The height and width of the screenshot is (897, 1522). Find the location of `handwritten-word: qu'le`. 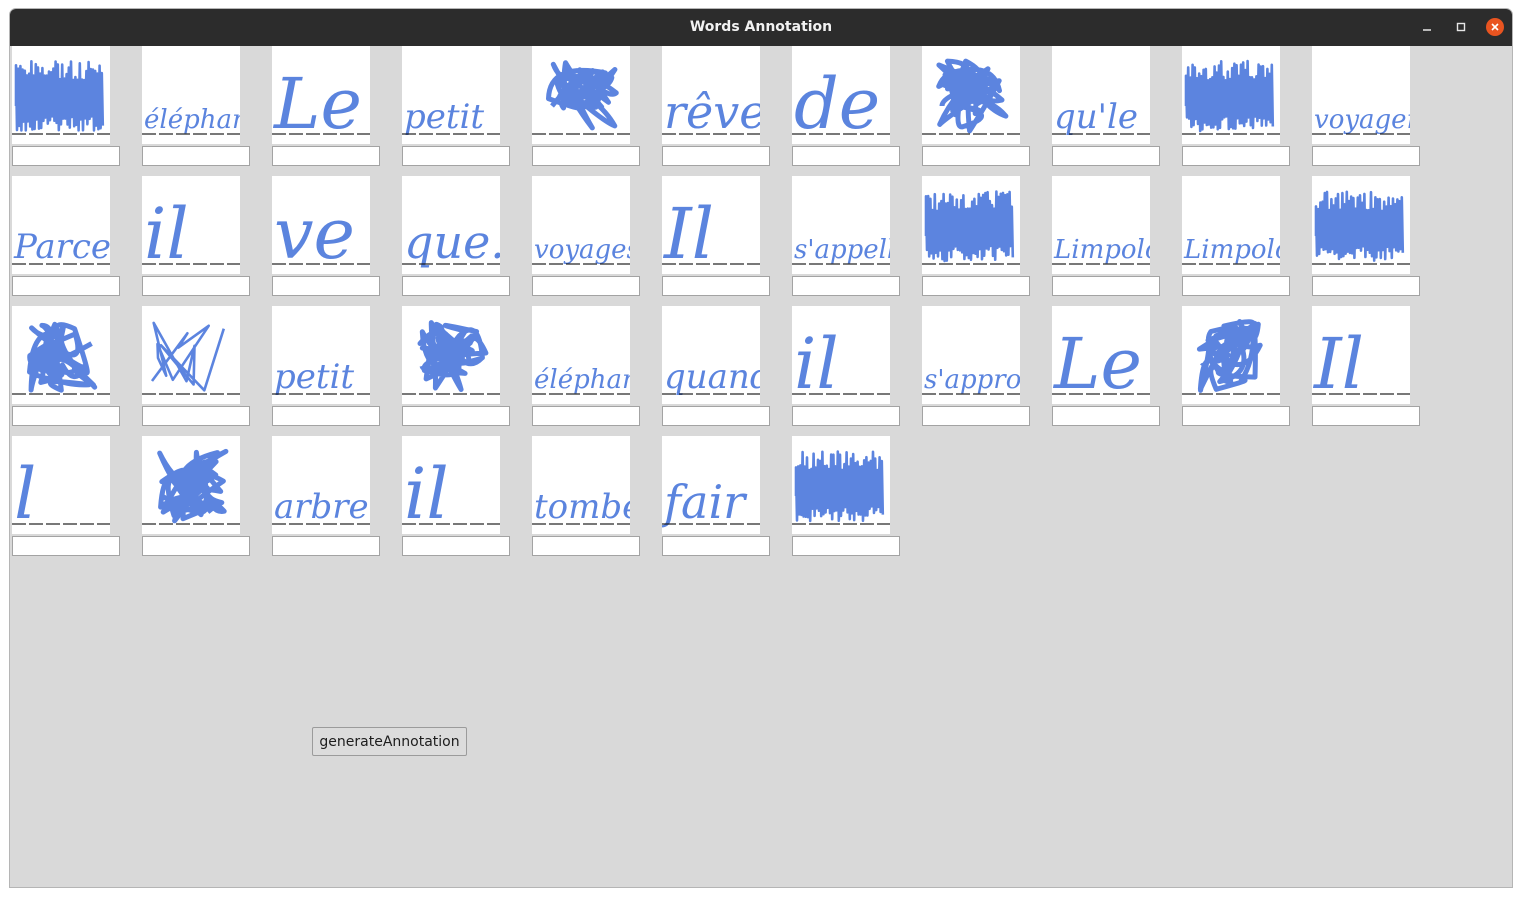

handwritten-word: qu'le is located at coordinates (1096, 117).